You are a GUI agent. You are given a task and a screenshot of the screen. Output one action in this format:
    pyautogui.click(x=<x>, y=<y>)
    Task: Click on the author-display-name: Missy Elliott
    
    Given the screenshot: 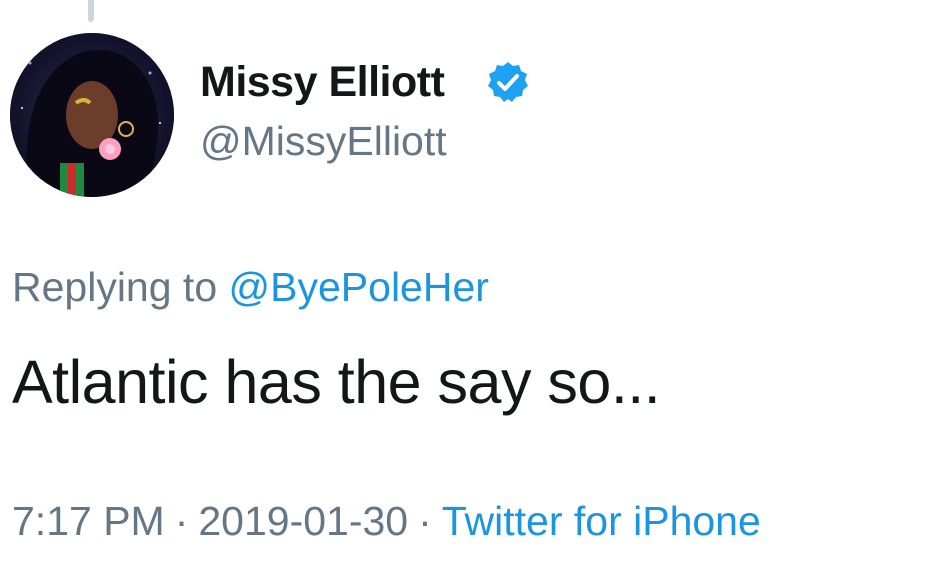 What is the action you would take?
    pyautogui.click(x=322, y=82)
    